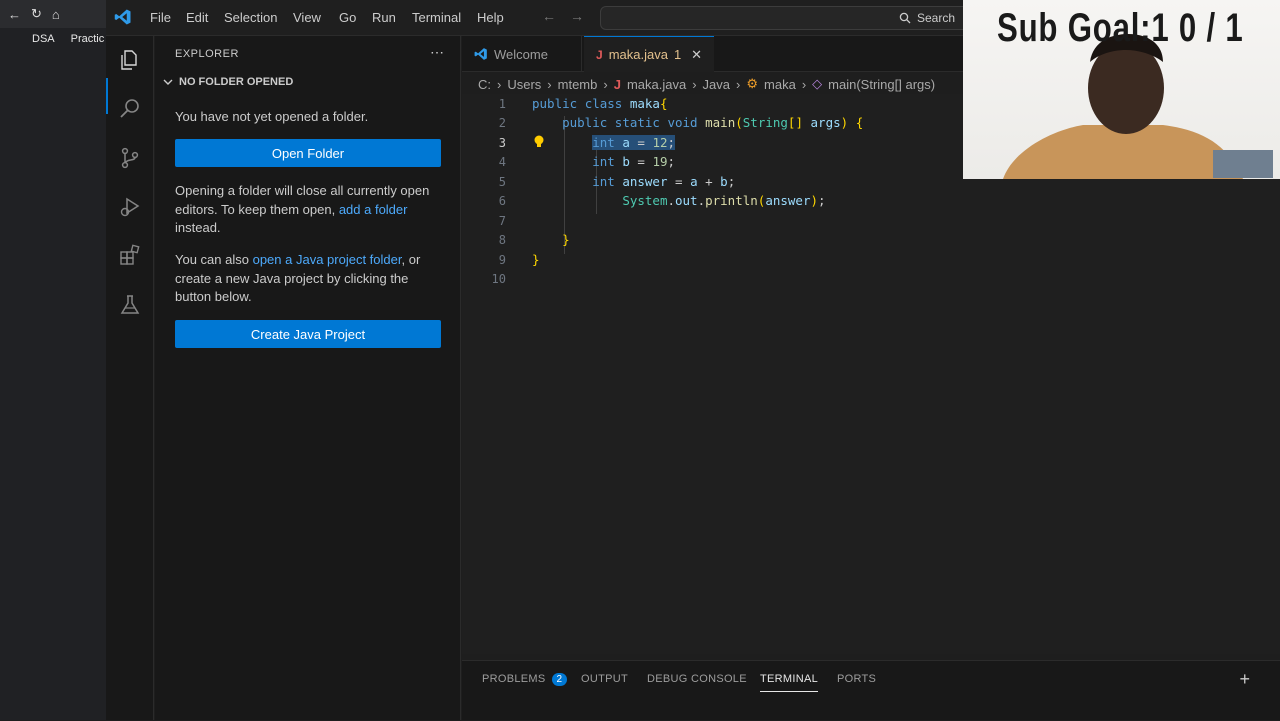 The image size is (1280, 721). What do you see at coordinates (53, 360) in the screenshot?
I see `browser-window-edge: ← ↻ ⌂ DSA Practic` at bounding box center [53, 360].